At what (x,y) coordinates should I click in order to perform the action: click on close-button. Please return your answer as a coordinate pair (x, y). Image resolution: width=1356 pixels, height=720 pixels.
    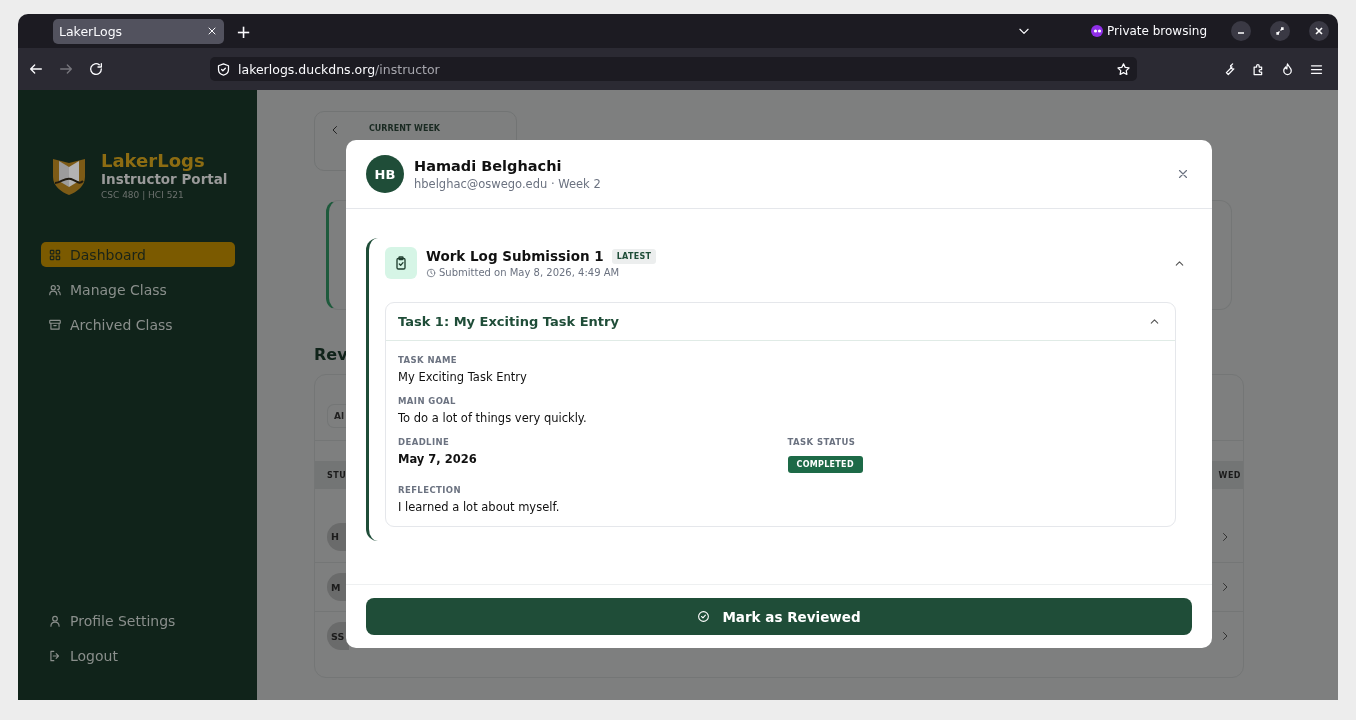
    Looking at the image, I should click on (1319, 31).